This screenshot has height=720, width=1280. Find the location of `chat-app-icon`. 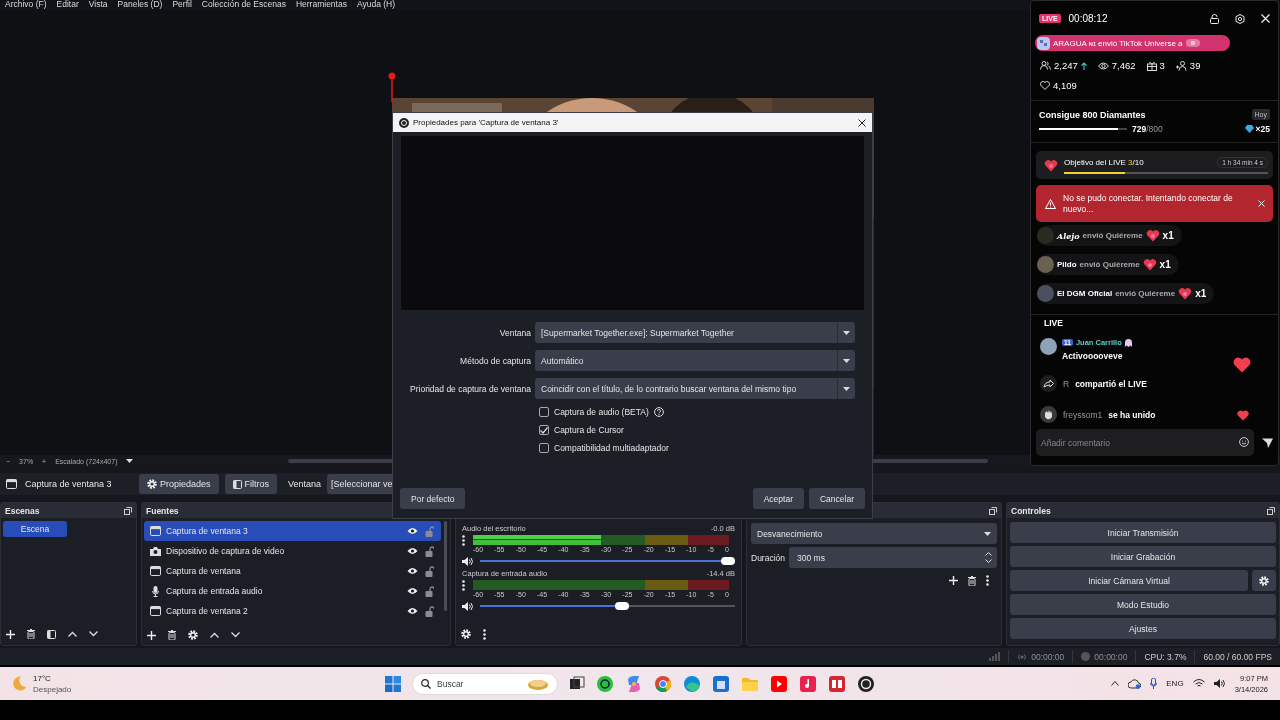

chat-app-icon is located at coordinates (605, 683).